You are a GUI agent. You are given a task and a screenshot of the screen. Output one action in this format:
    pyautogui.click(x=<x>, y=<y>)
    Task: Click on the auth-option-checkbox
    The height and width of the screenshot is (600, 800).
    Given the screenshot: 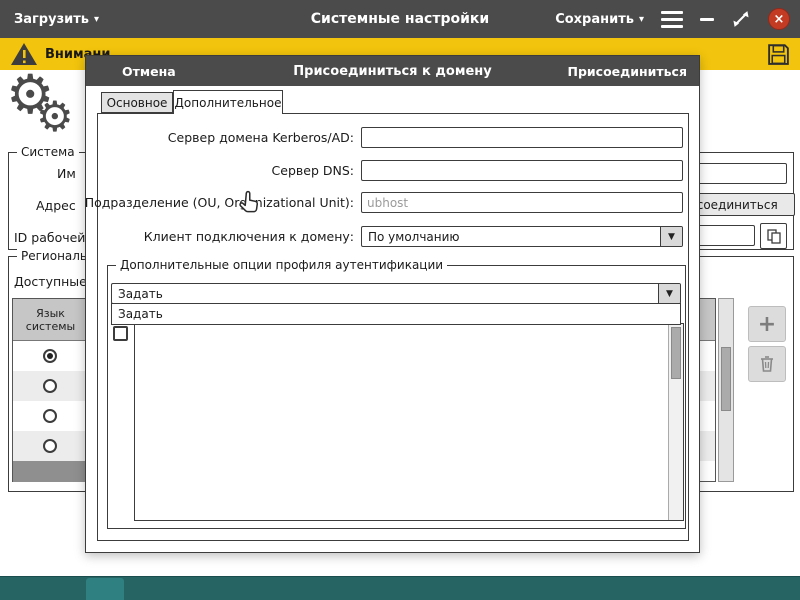 What is the action you would take?
    pyautogui.click(x=120, y=333)
    